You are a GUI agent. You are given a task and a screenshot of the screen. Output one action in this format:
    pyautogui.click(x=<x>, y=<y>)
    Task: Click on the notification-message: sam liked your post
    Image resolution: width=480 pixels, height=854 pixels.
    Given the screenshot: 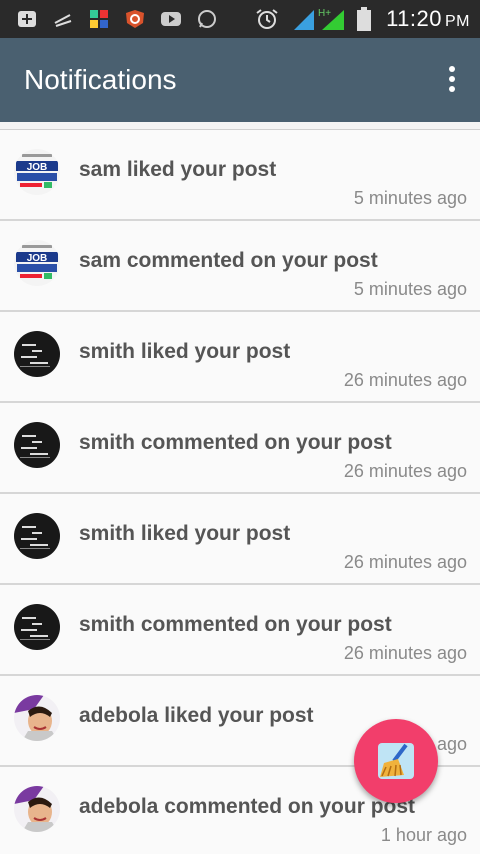 What is the action you would take?
    pyautogui.click(x=178, y=169)
    